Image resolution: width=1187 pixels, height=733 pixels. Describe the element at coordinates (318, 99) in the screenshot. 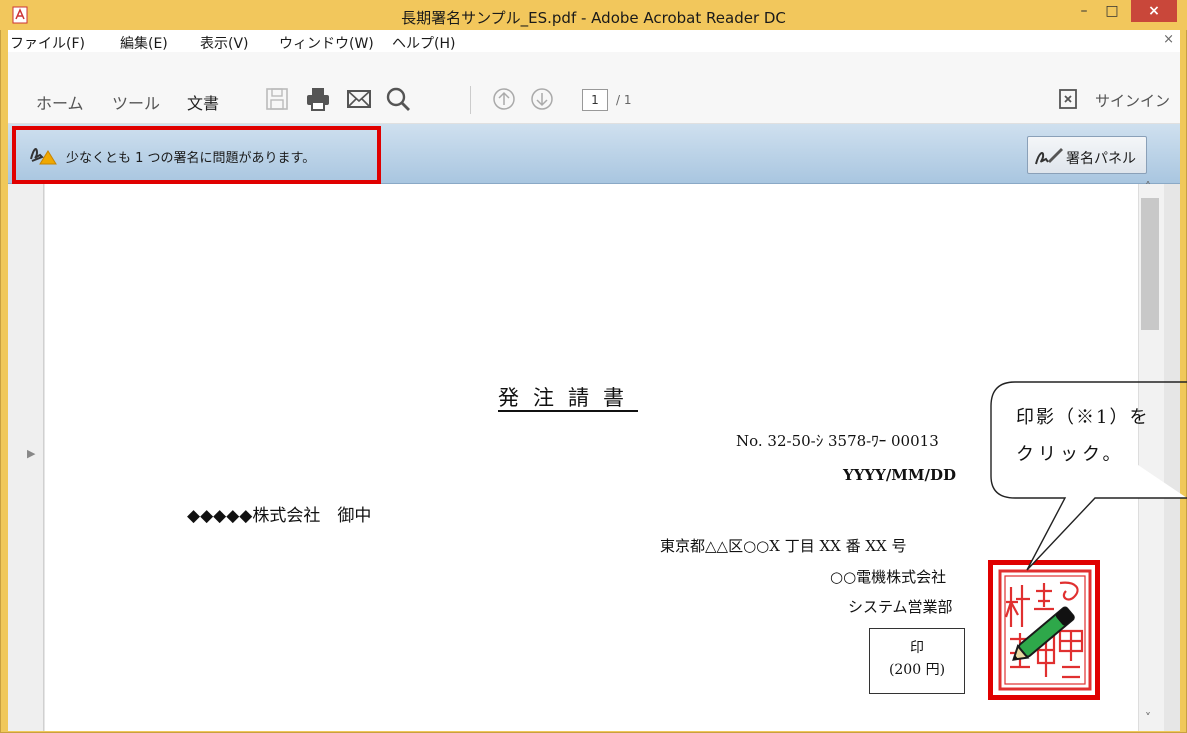

I see `print-icon` at that location.